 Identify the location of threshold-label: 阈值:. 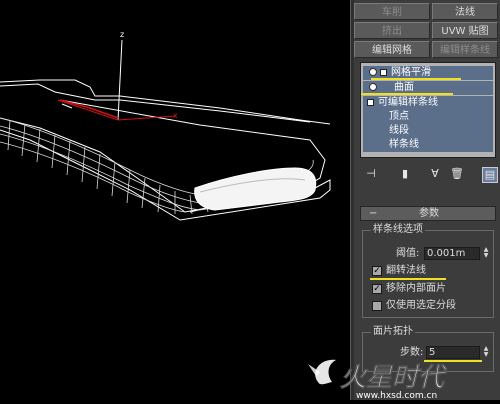
(408, 253).